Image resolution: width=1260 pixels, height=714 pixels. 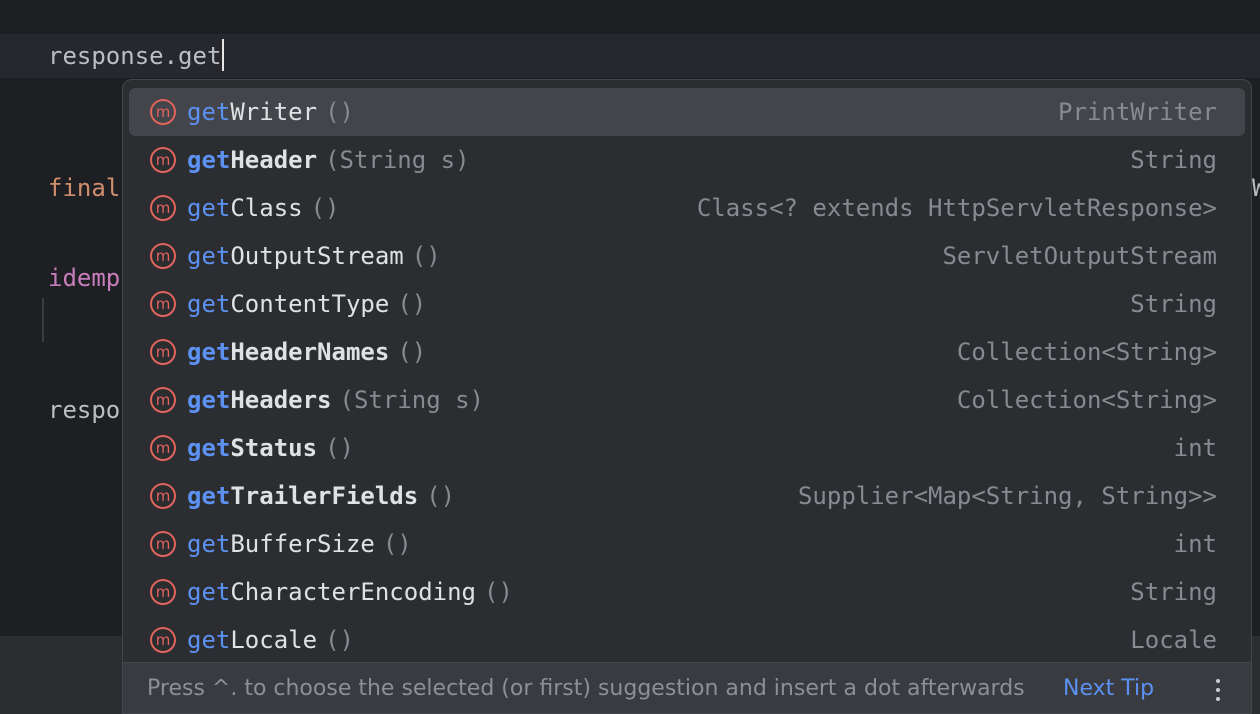 I want to click on code-line-idemp: idemp, so click(x=84, y=278).